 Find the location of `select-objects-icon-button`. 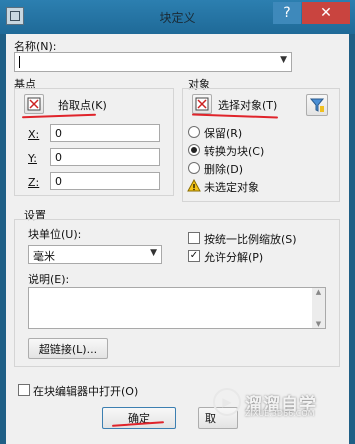

select-objects-icon-button is located at coordinates (202, 104).